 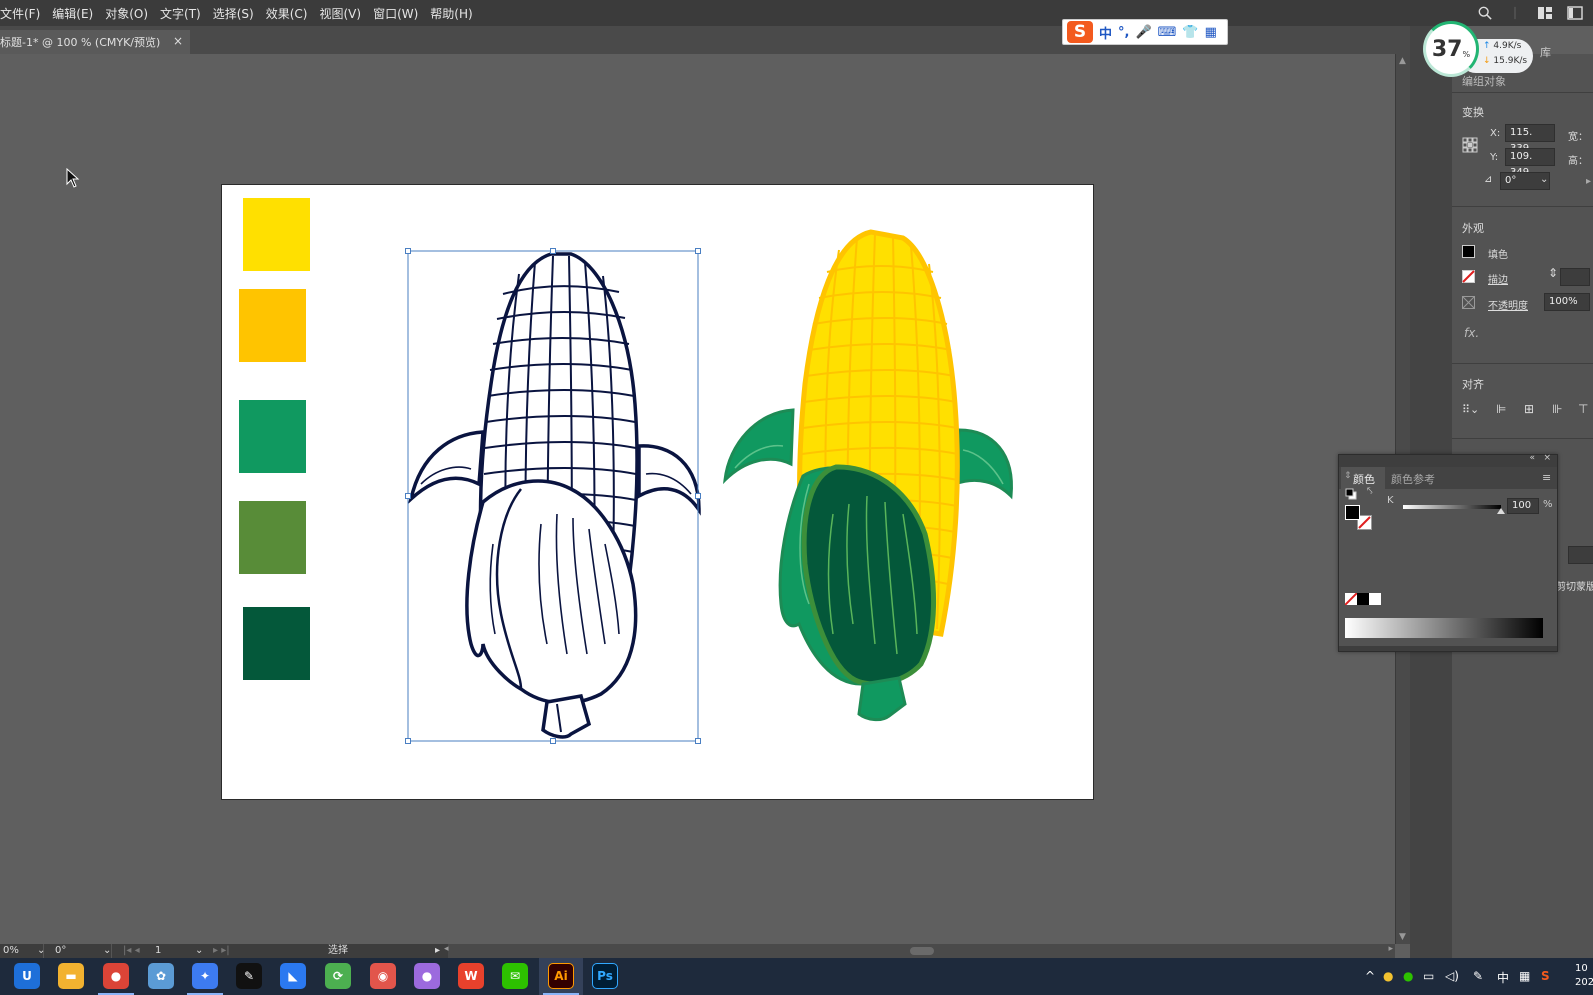 I want to click on menu-view: 视图(V), so click(x=340, y=13).